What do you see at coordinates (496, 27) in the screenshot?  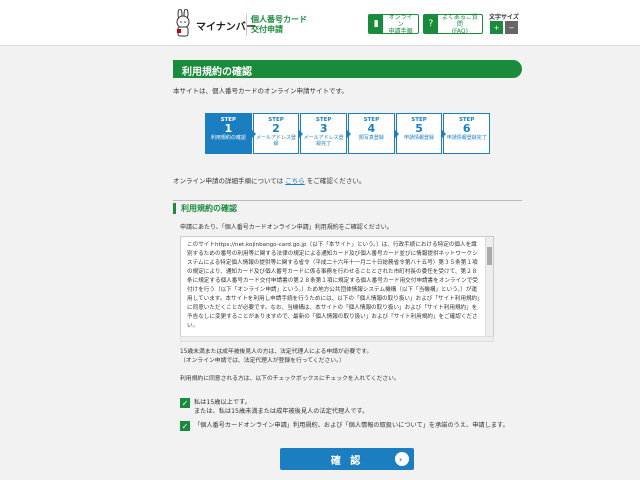 I see `font-size-increase-button: +` at bounding box center [496, 27].